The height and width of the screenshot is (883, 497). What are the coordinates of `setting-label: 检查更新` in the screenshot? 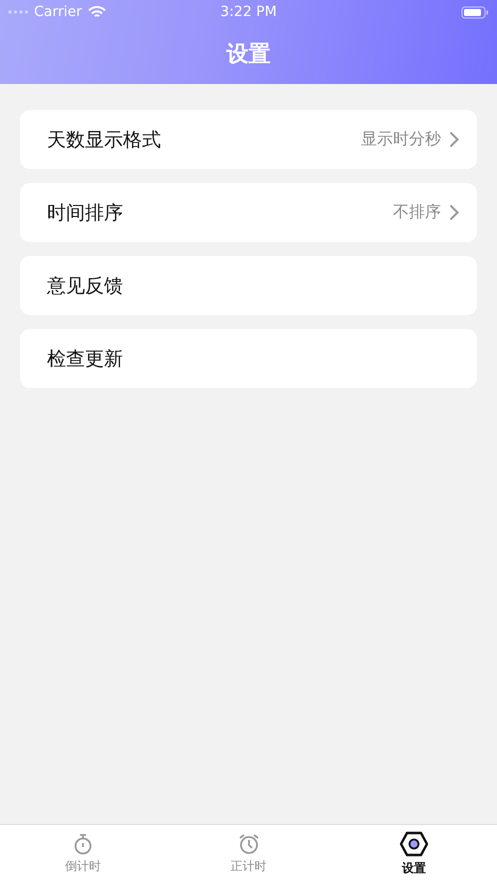 It's located at (85, 359).